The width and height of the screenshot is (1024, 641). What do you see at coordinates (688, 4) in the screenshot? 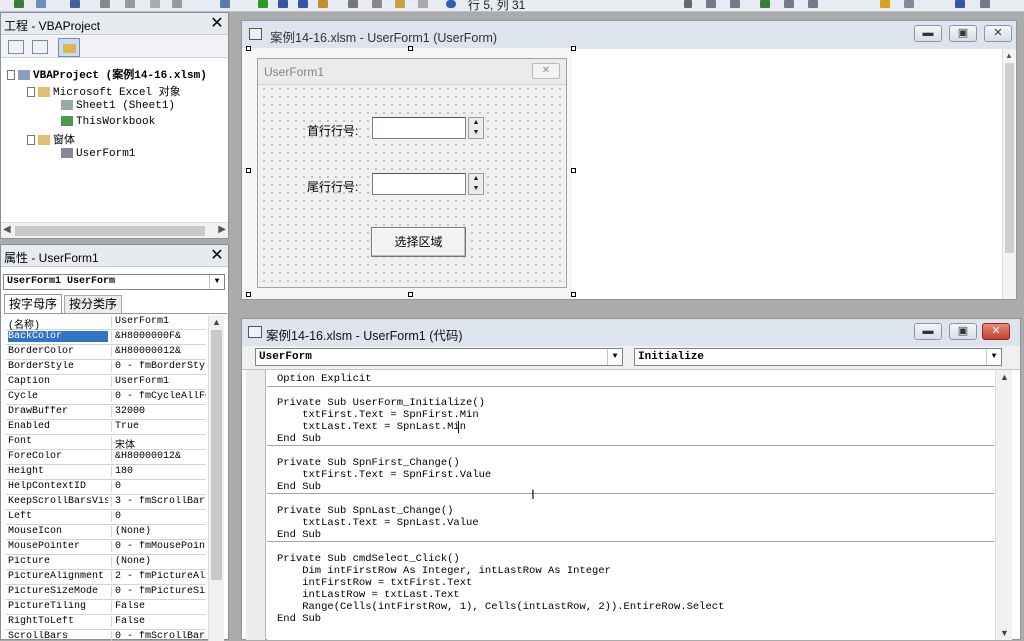
I see `toolbar-options-icon` at bounding box center [688, 4].